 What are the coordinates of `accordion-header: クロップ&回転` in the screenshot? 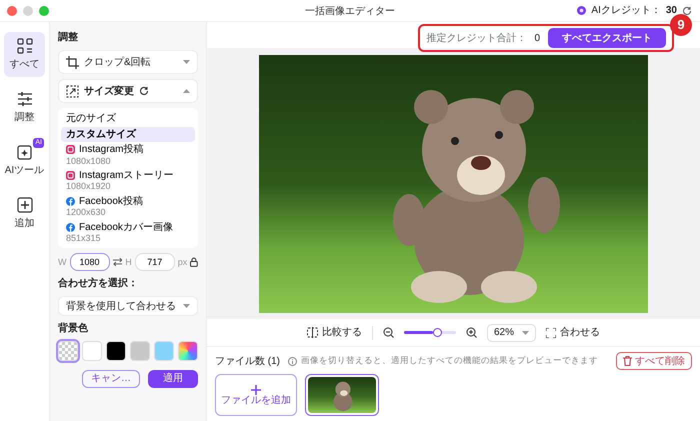 It's located at (128, 62).